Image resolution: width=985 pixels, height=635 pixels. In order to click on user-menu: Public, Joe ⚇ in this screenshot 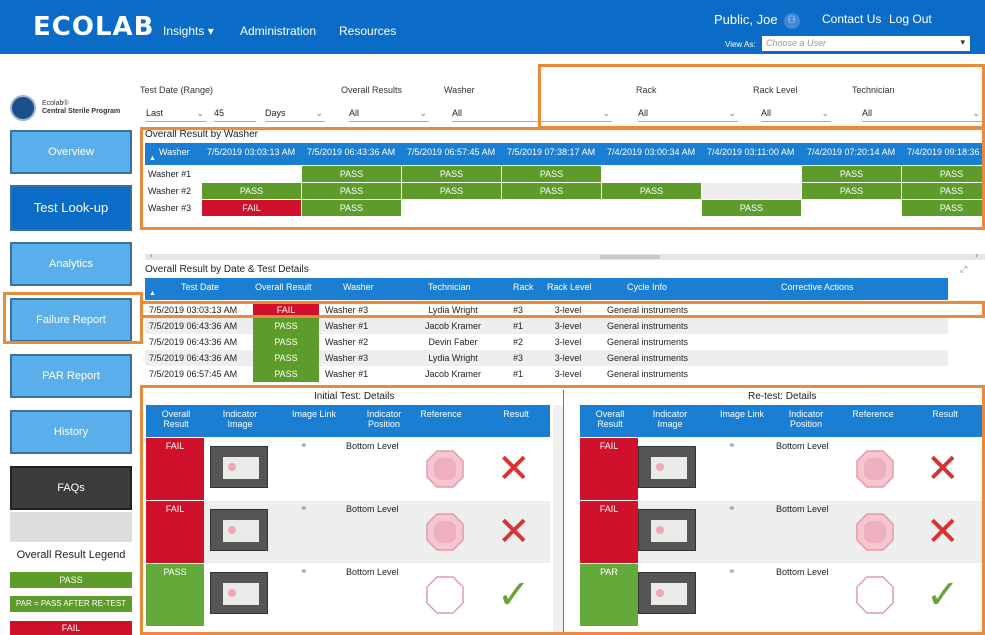, I will do `click(757, 20)`.